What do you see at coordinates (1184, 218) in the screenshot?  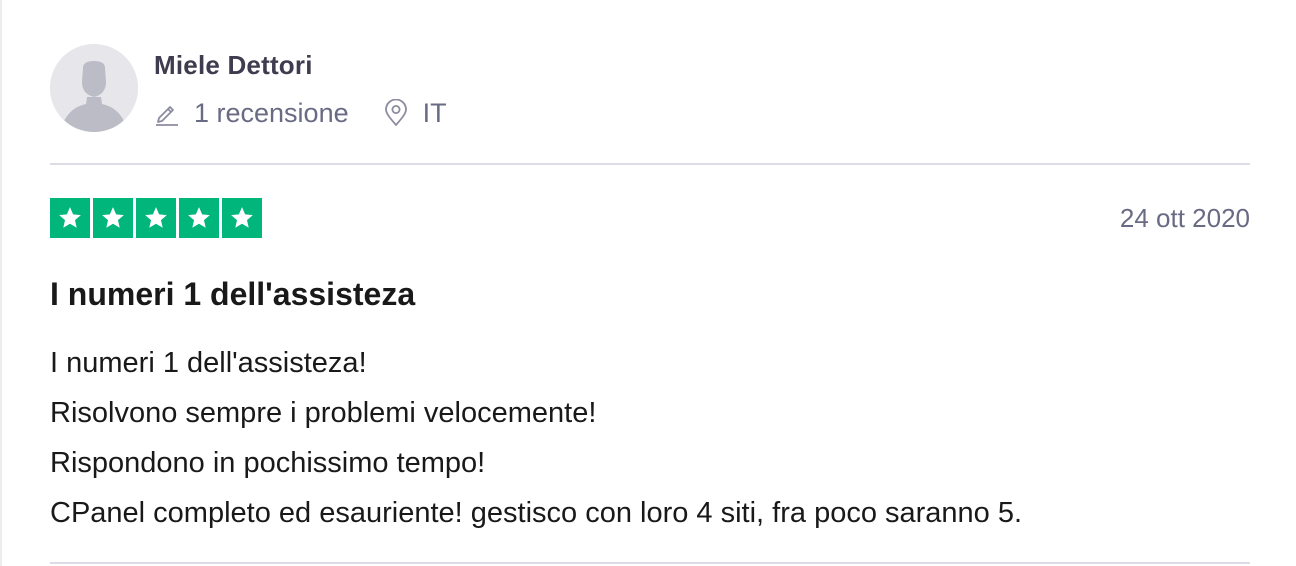 I see `review-date: 24 ott 2020` at bounding box center [1184, 218].